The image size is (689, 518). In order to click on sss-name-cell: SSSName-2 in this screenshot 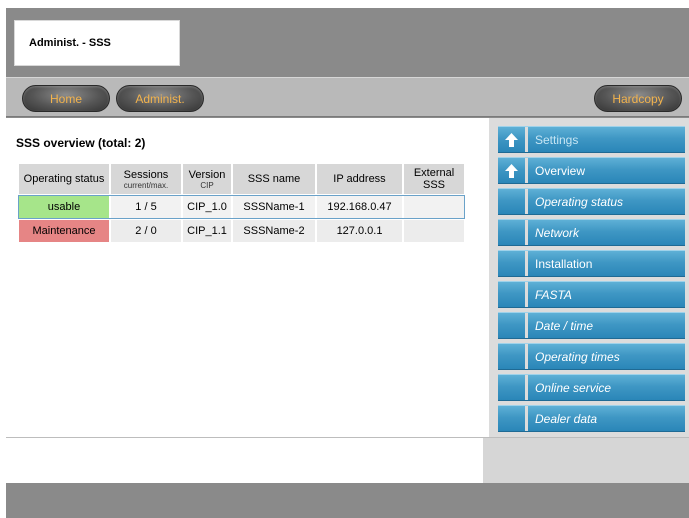, I will do `click(274, 231)`.